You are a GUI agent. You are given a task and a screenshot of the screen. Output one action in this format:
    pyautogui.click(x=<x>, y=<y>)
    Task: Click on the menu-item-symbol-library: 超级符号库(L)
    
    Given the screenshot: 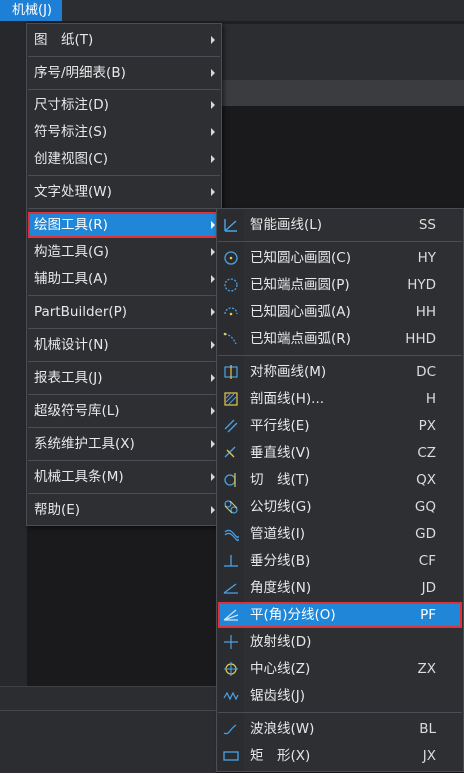 What is the action you would take?
    pyautogui.click(x=124, y=411)
    